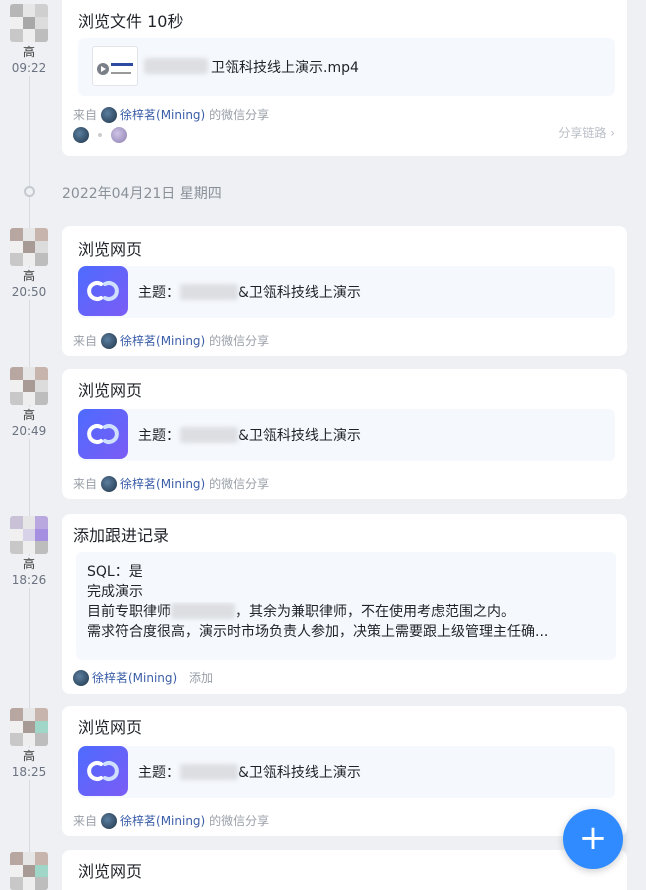 This screenshot has width=646, height=890. What do you see at coordinates (29, 191) in the screenshot?
I see `date-dot-icon` at bounding box center [29, 191].